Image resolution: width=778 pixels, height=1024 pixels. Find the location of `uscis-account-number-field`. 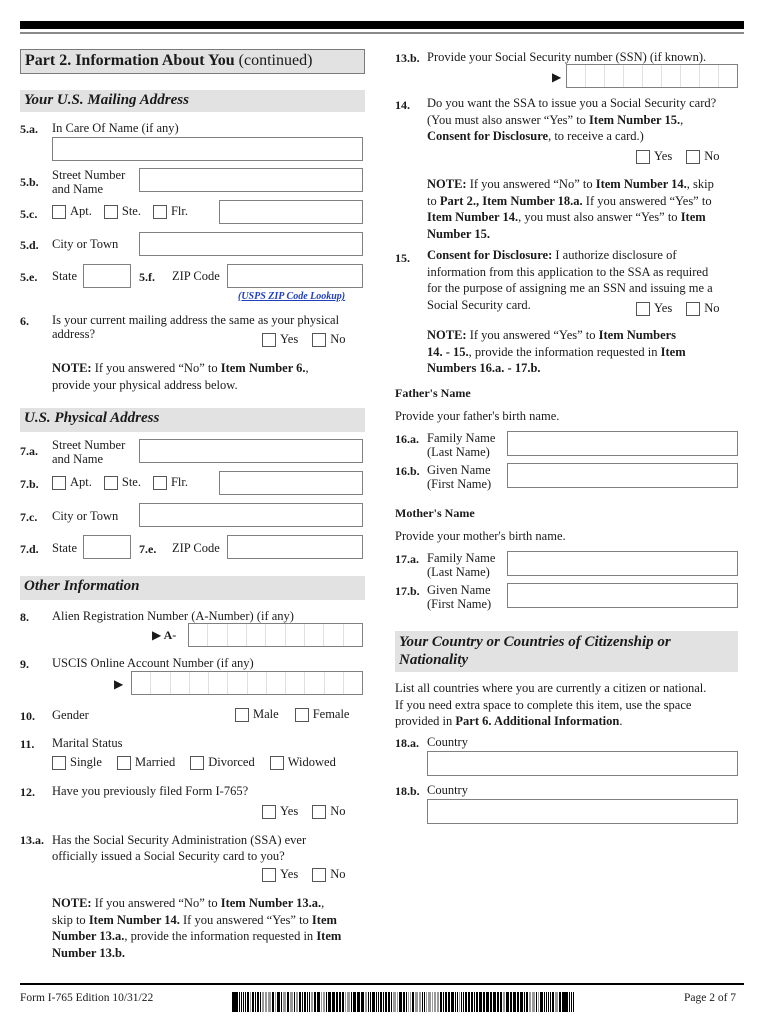

uscis-account-number-field is located at coordinates (247, 683).